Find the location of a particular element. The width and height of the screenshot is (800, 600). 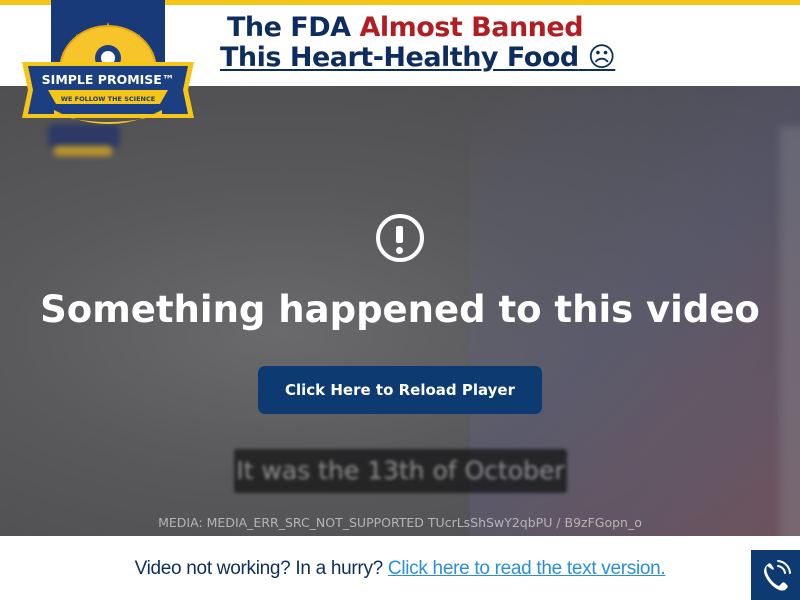

headline-line-2: This Heart-Healthy Food ☹ is located at coordinates (418, 57).